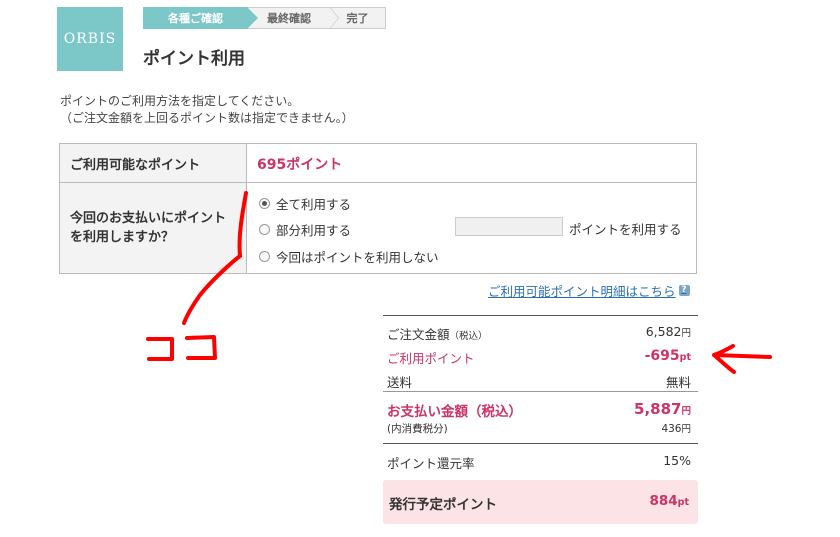  I want to click on arrow-left-icon, so click(742, 359).